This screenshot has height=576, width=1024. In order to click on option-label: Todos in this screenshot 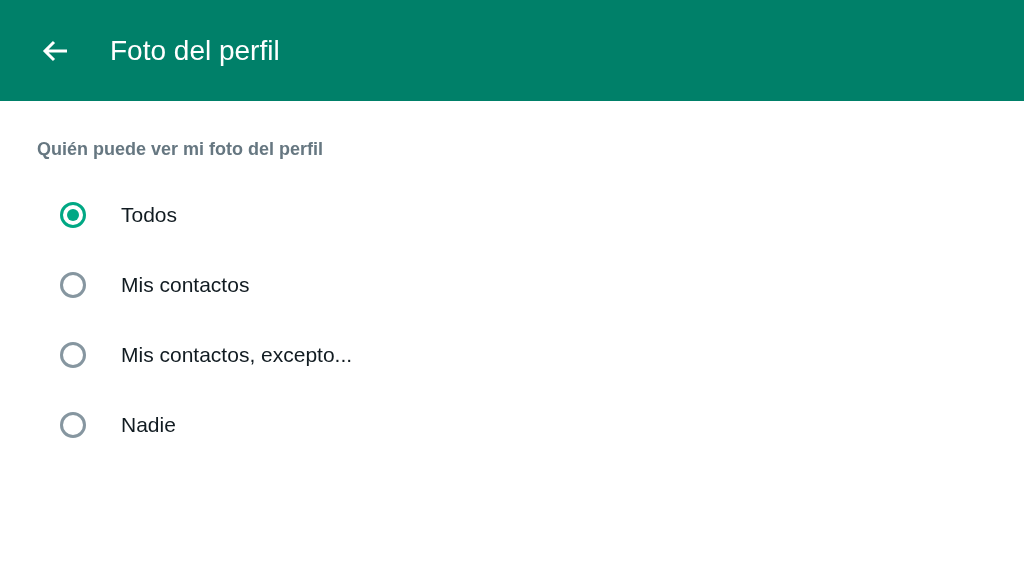, I will do `click(149, 215)`.